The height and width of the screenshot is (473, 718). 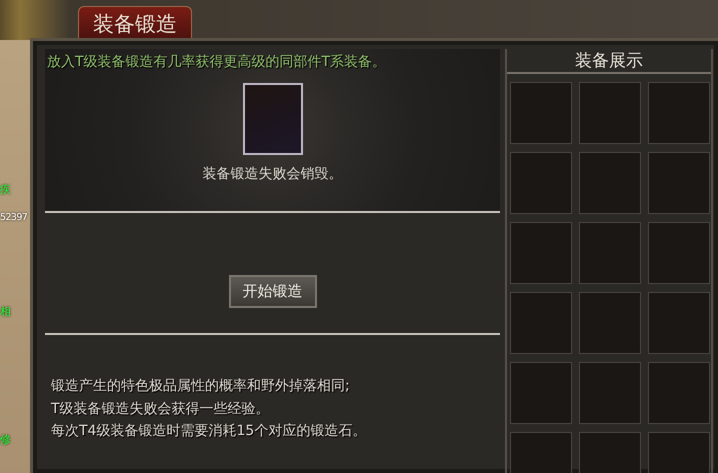 What do you see at coordinates (5, 311) in the screenshot?
I see `scene-name-label: 相` at bounding box center [5, 311].